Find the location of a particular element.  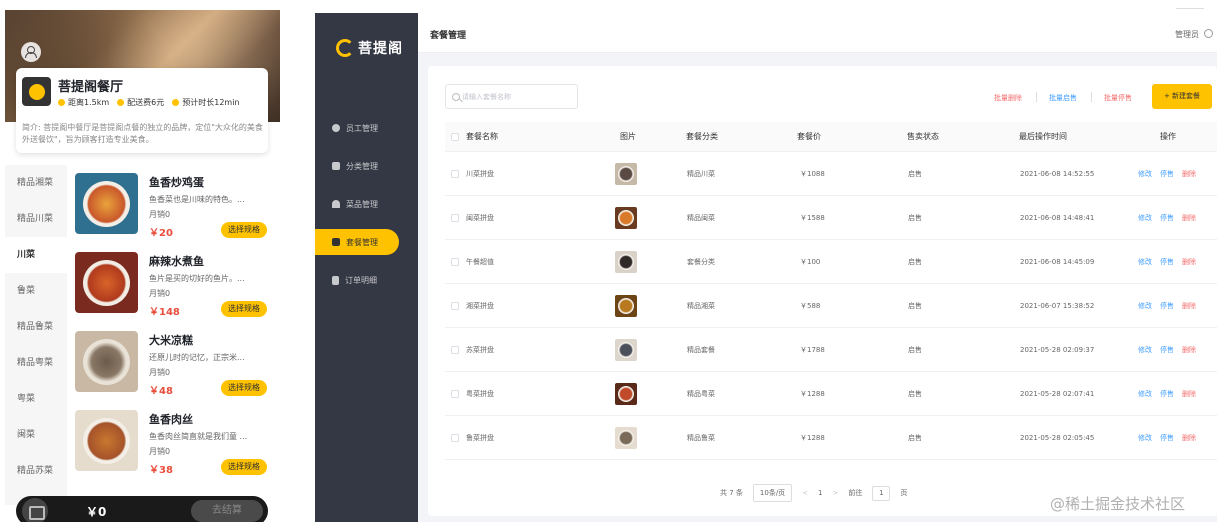

page-number: 1 is located at coordinates (820, 493).